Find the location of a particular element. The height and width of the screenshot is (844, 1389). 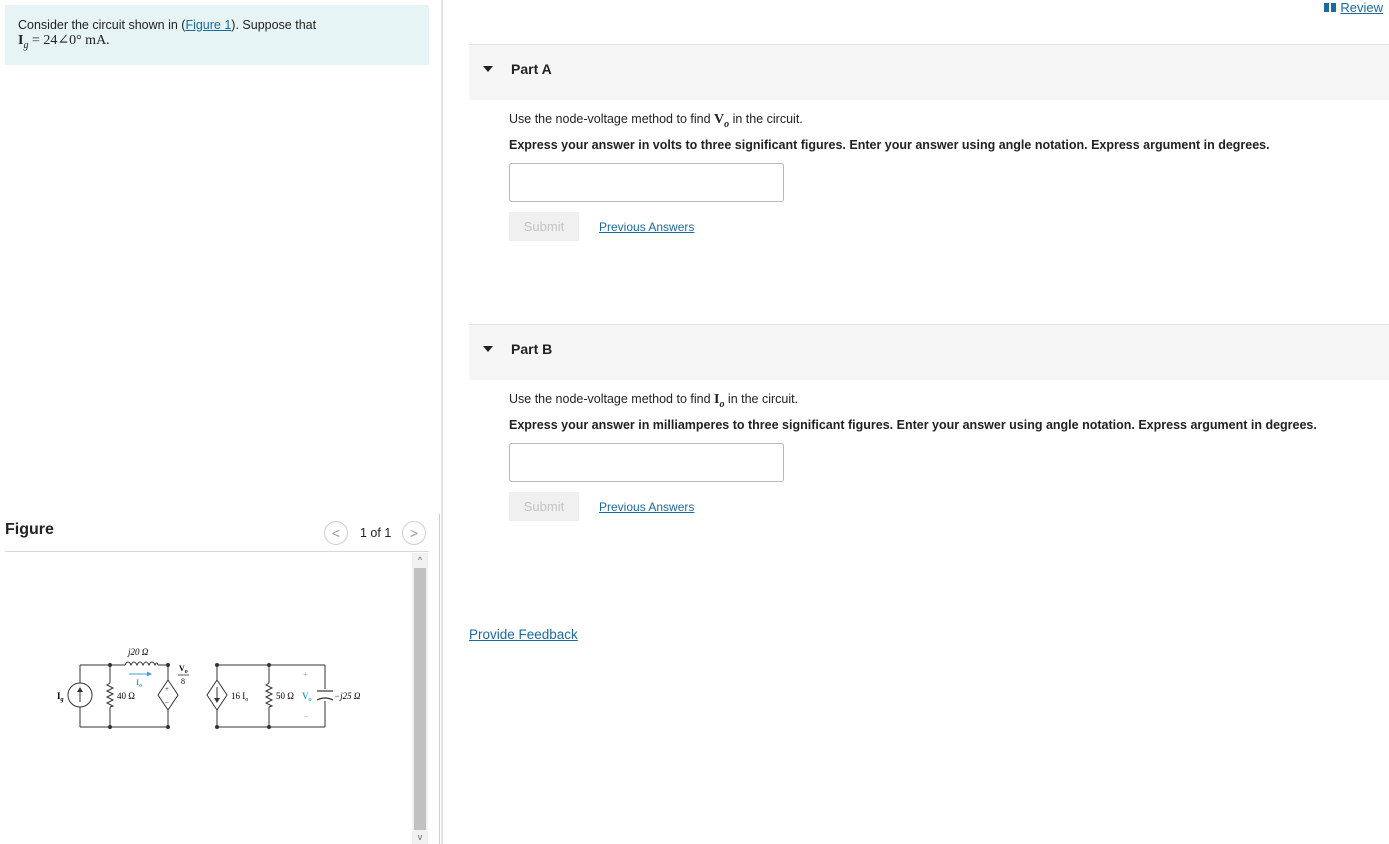

vo-label: Vo is located at coordinates (307, 697).